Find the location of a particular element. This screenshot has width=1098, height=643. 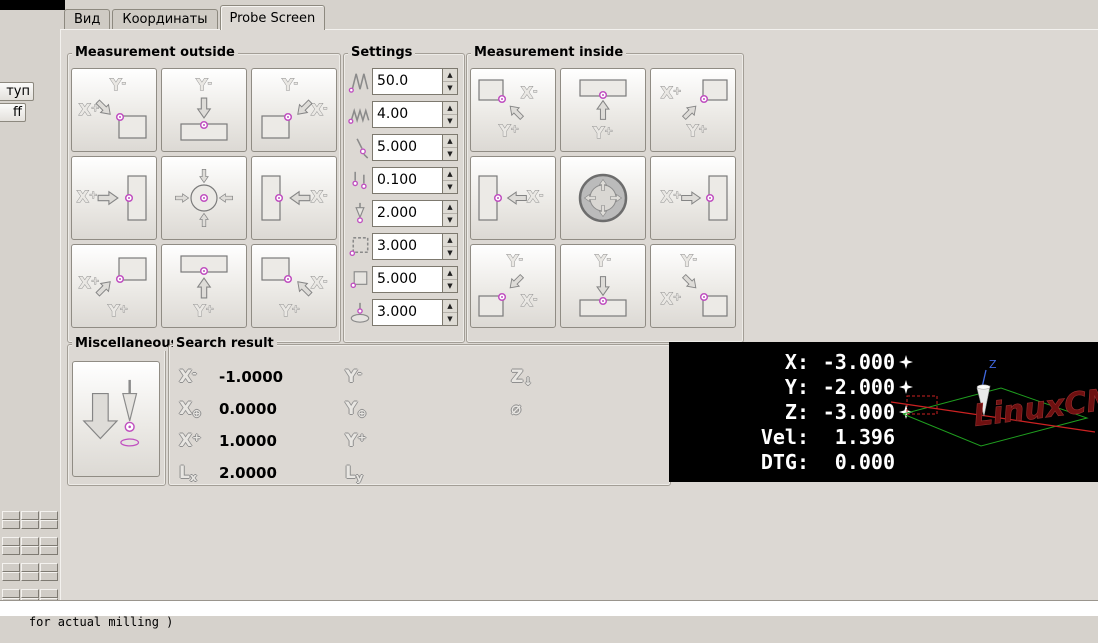

probe-button-out-center is located at coordinates (204, 198).